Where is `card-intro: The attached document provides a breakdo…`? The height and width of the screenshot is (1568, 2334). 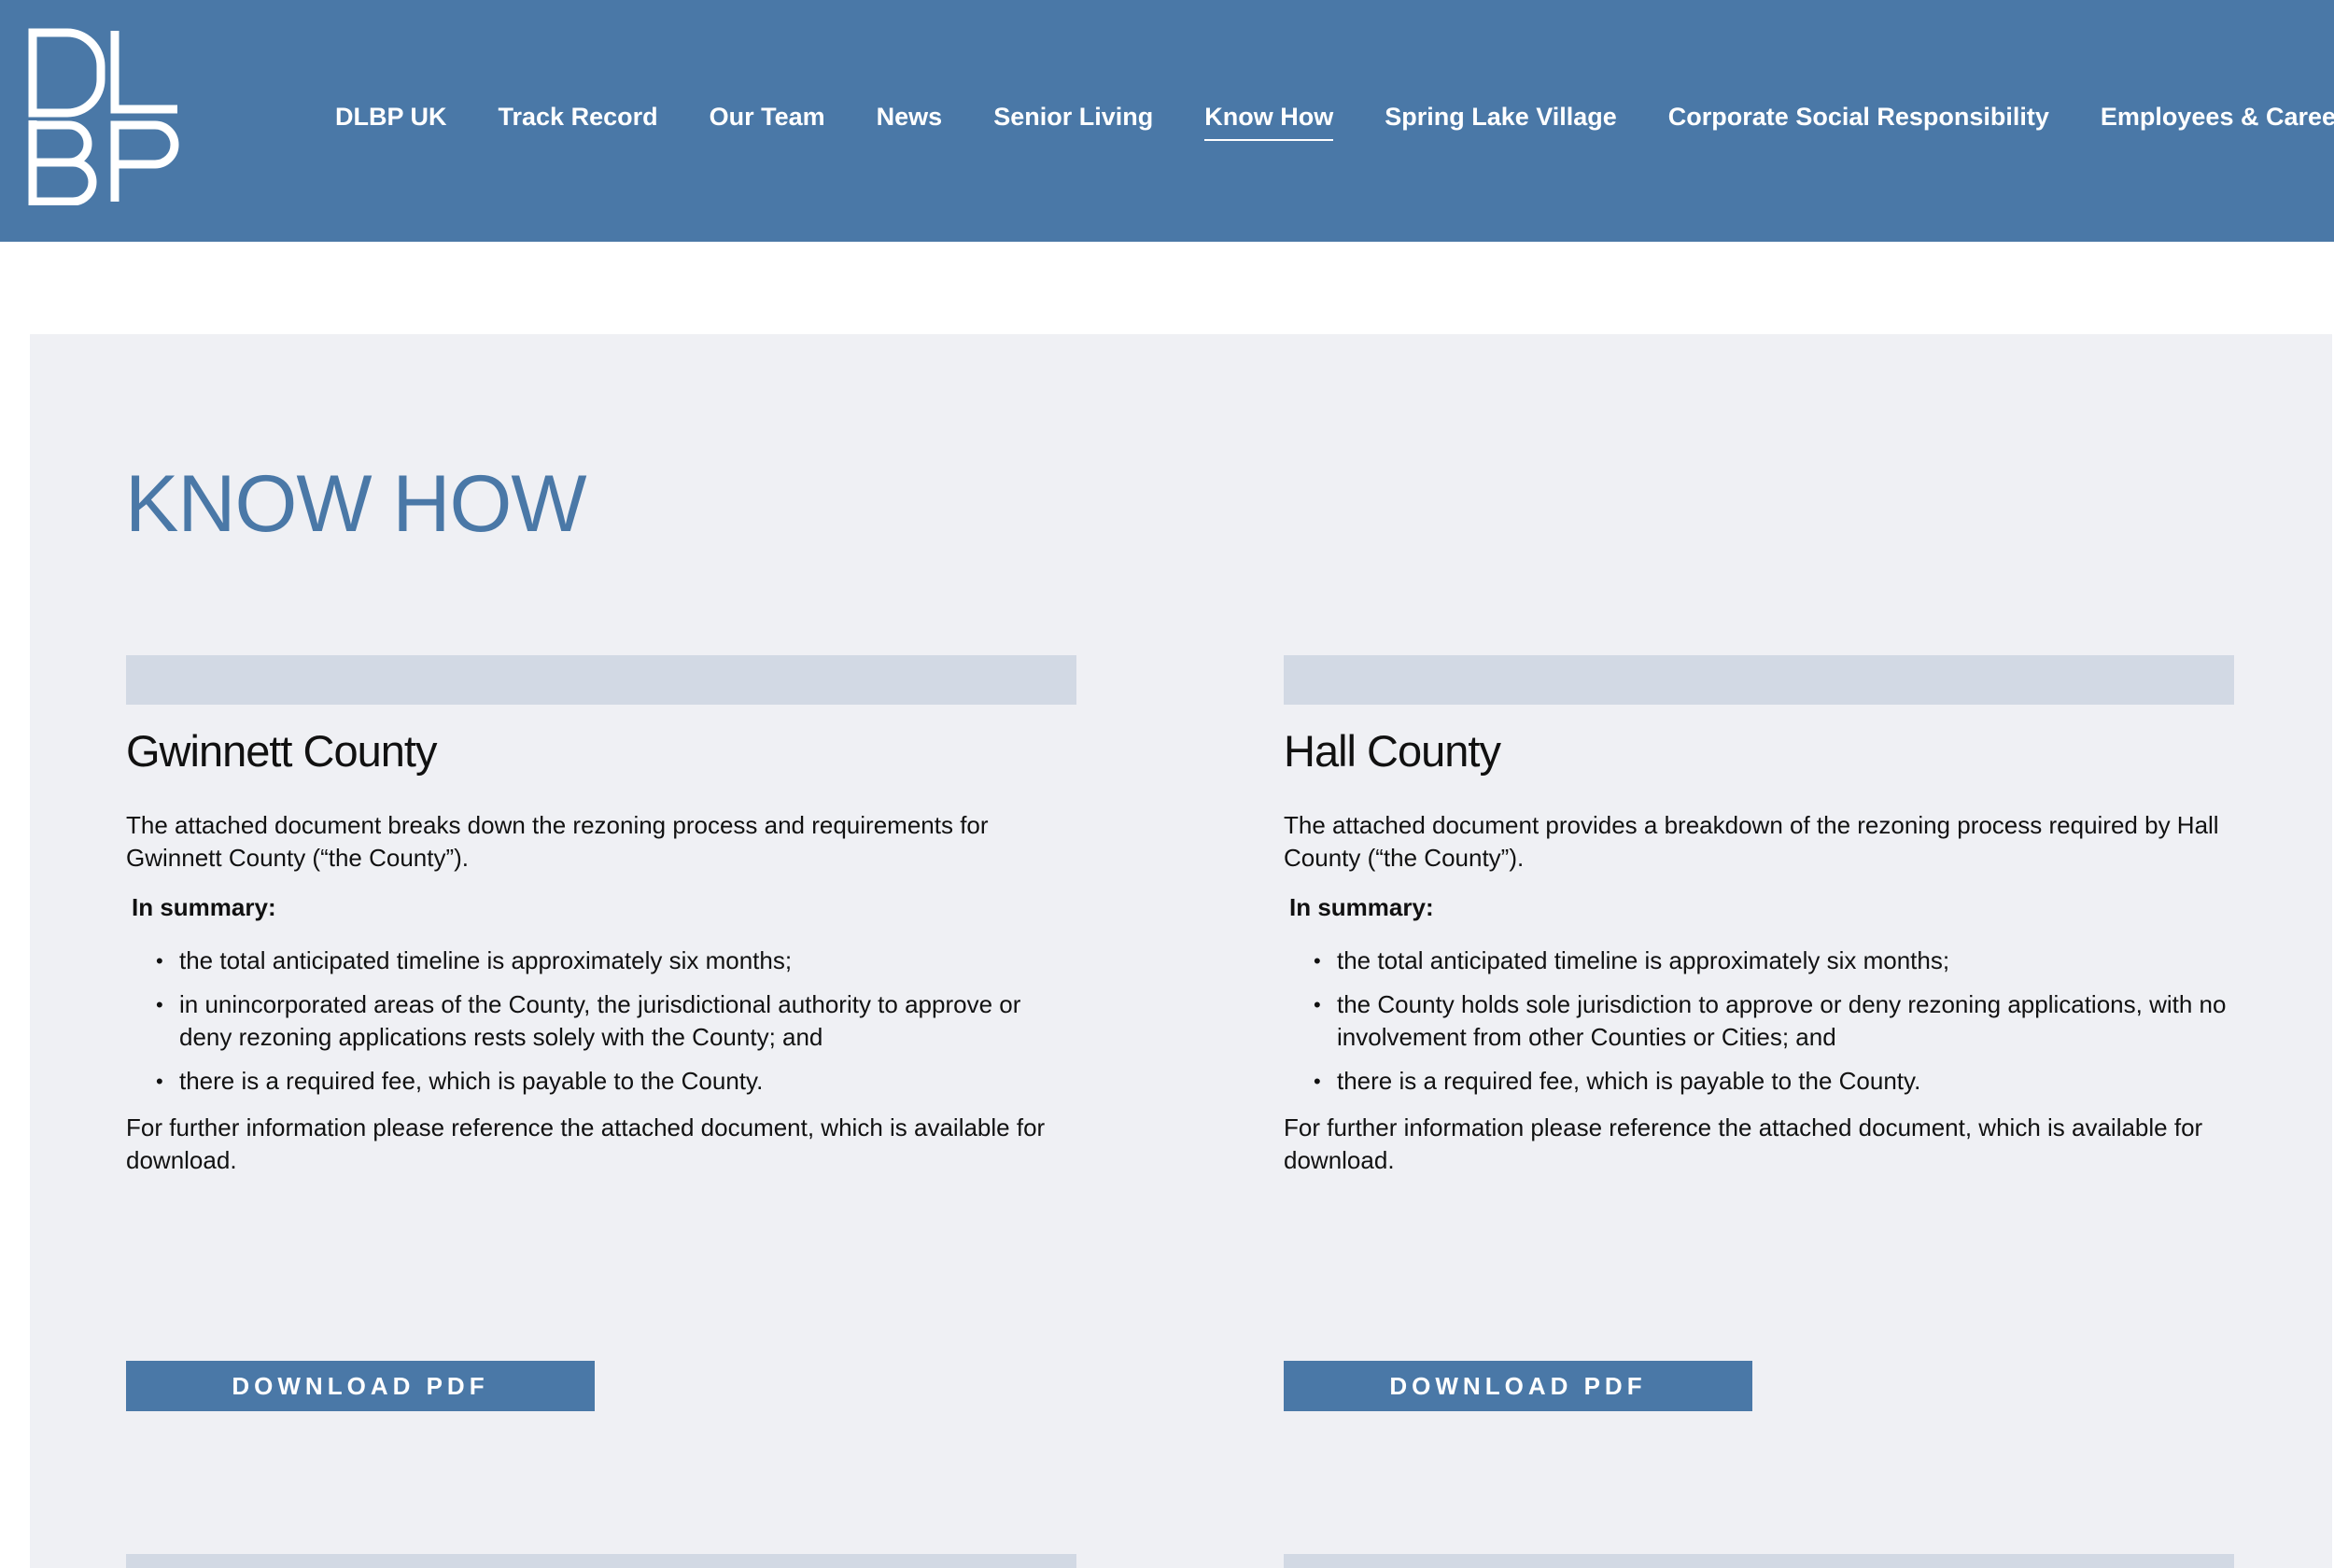
card-intro: The attached document provides a breakdo… is located at coordinates (1751, 841).